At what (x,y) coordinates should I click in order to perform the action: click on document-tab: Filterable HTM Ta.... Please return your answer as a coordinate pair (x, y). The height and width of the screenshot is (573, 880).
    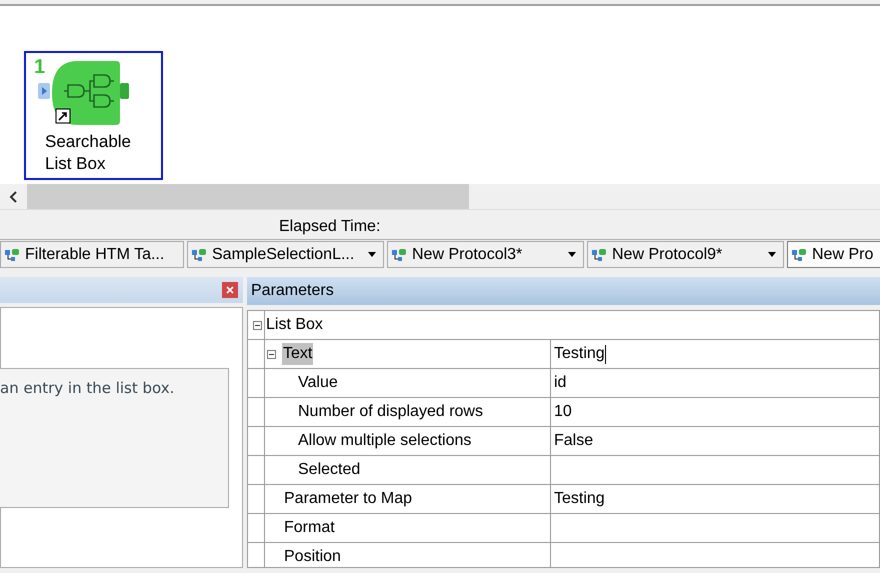
    Looking at the image, I should click on (92, 254).